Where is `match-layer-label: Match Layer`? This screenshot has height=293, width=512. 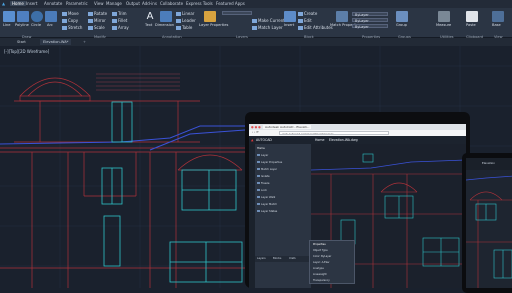
match-layer-label: Match Layer is located at coordinates (270, 27).